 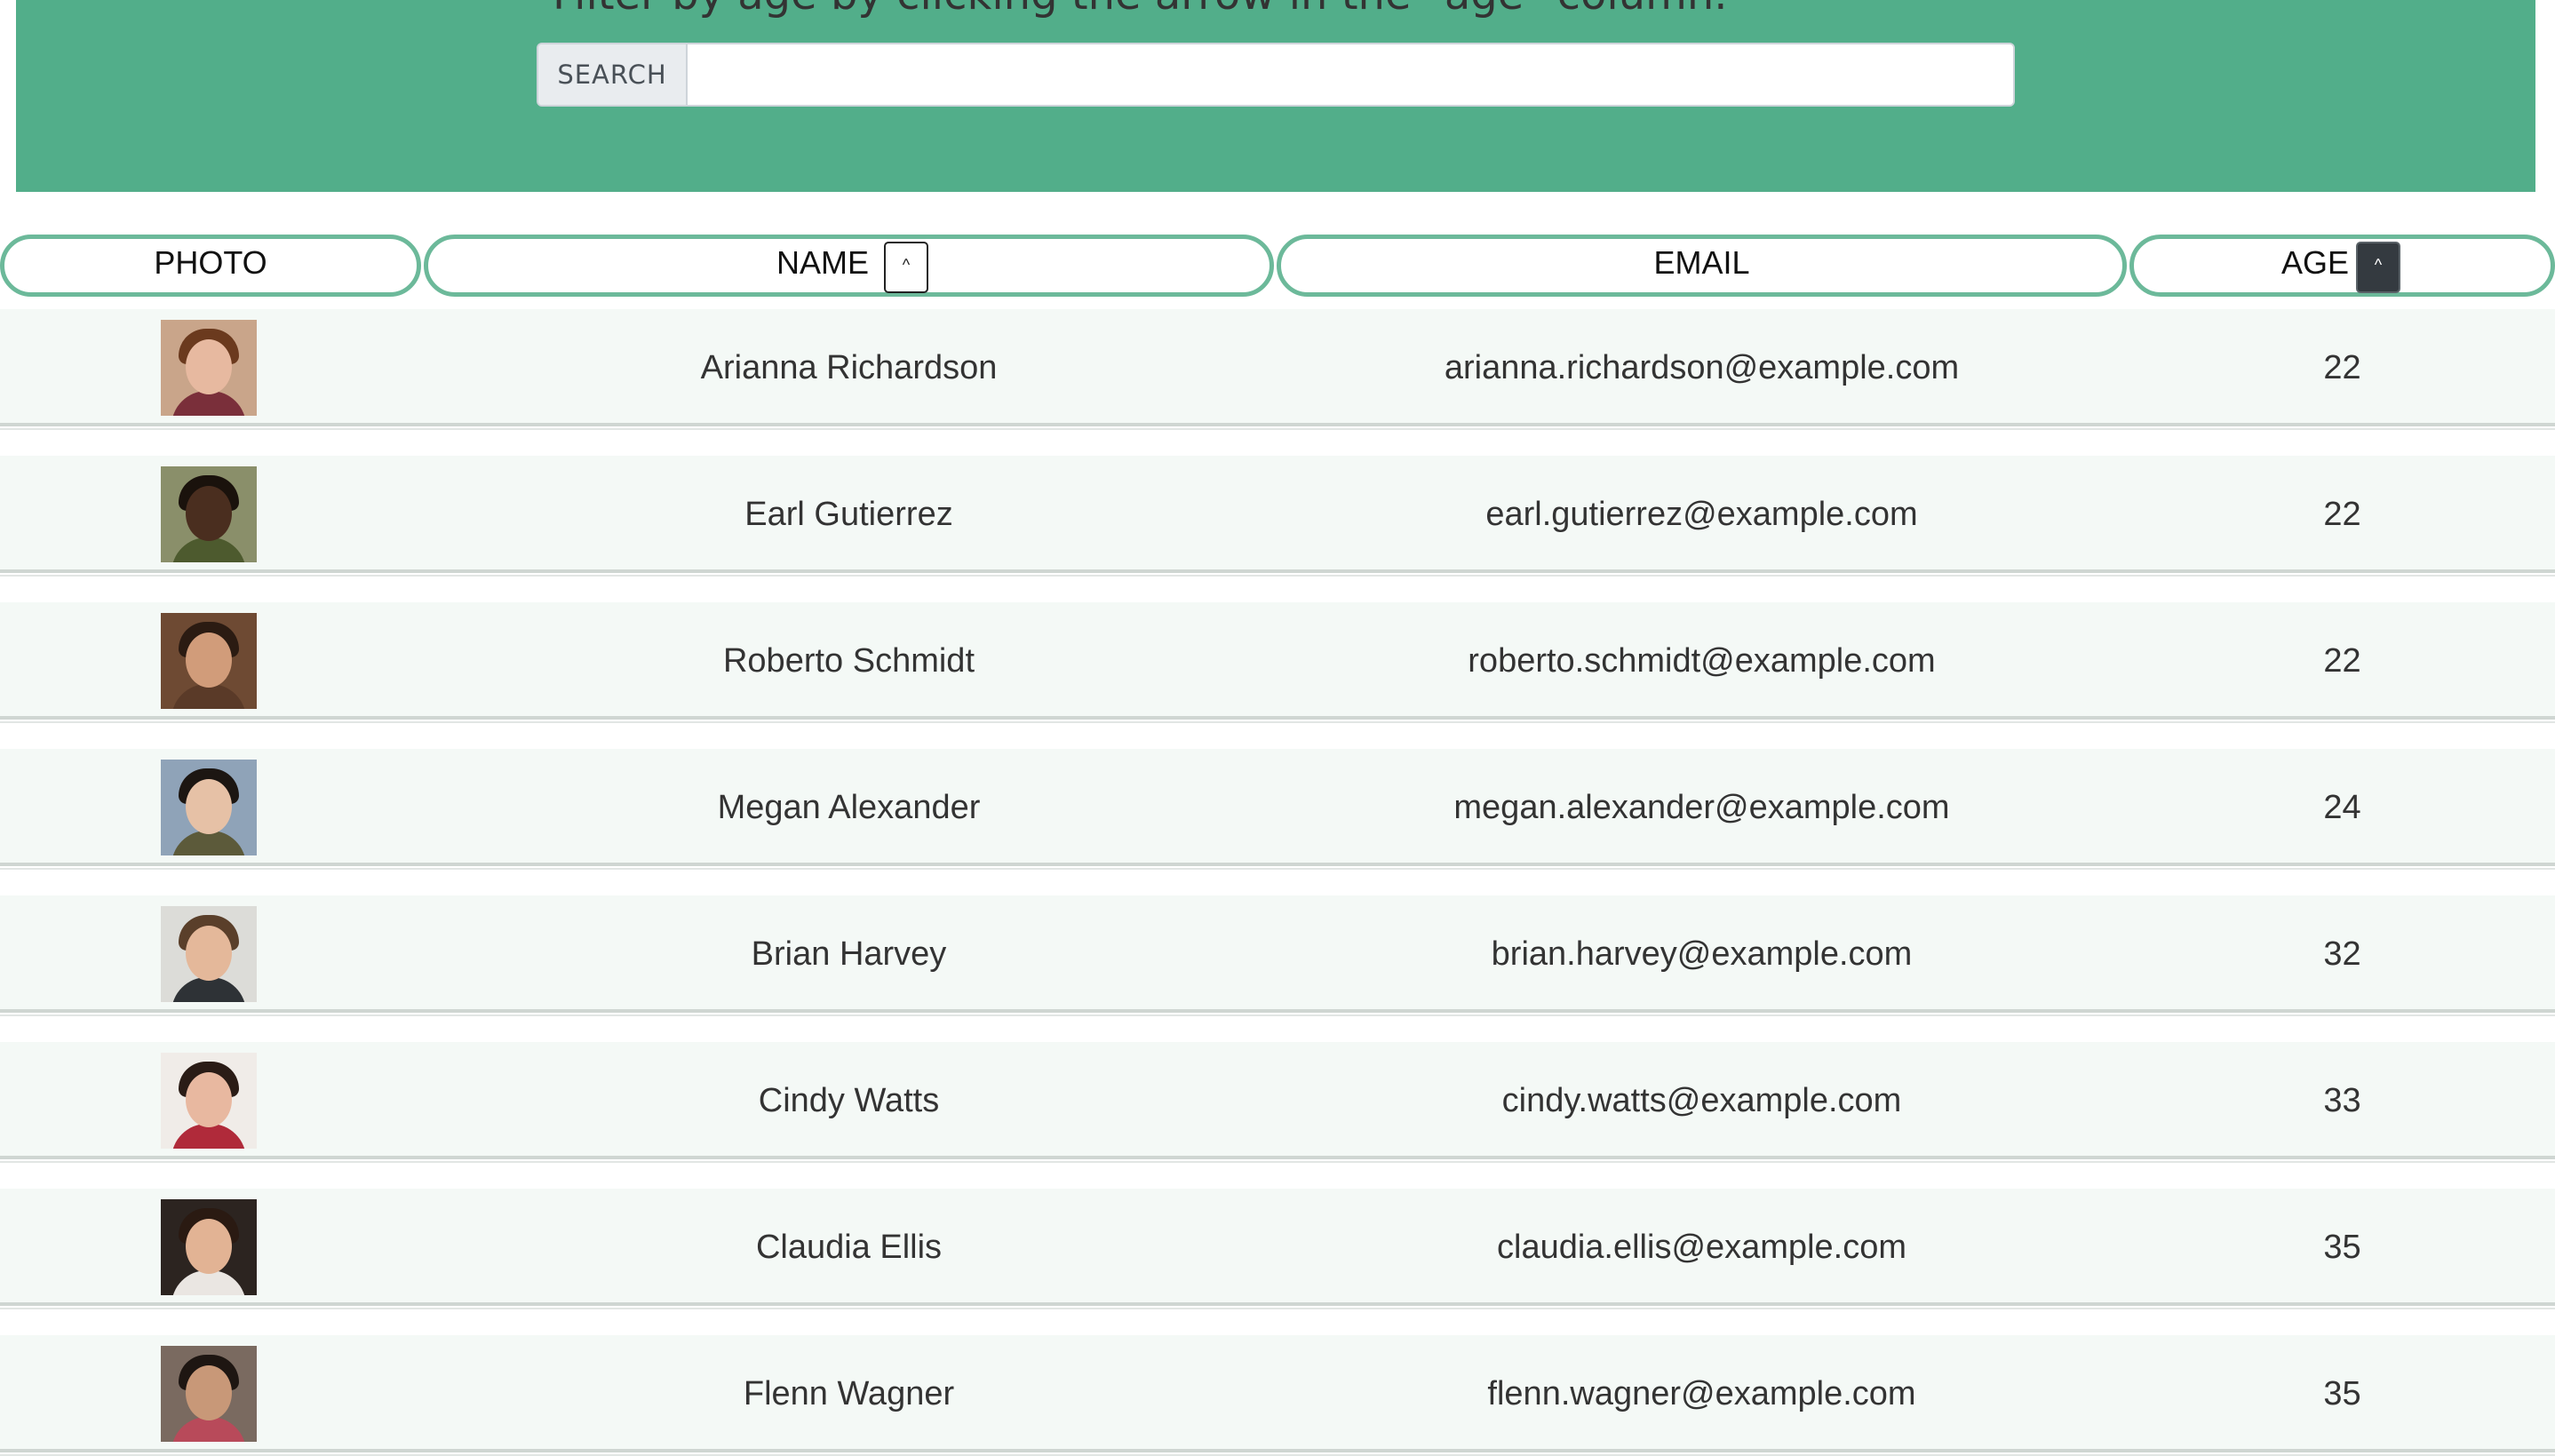 I want to click on name-cell: Earl Gutierrez, so click(x=849, y=514).